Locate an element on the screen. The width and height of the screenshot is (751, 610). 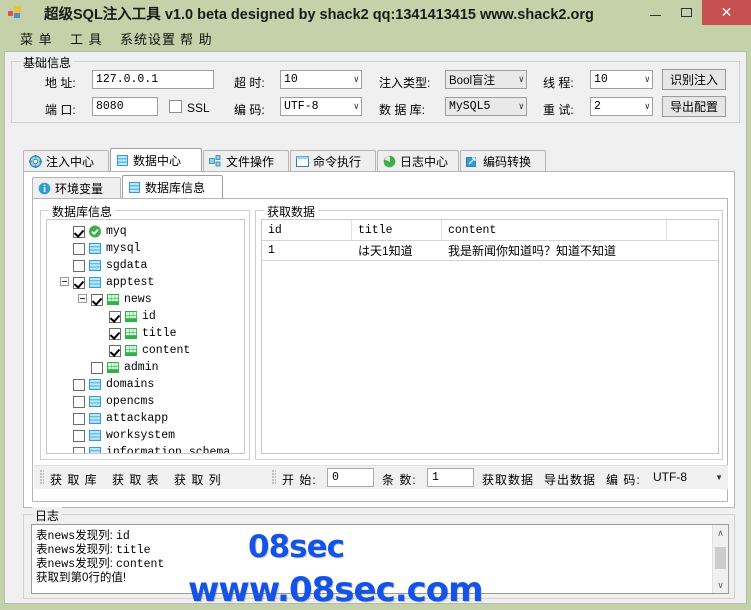
tree-node: title is located at coordinates (143, 333).